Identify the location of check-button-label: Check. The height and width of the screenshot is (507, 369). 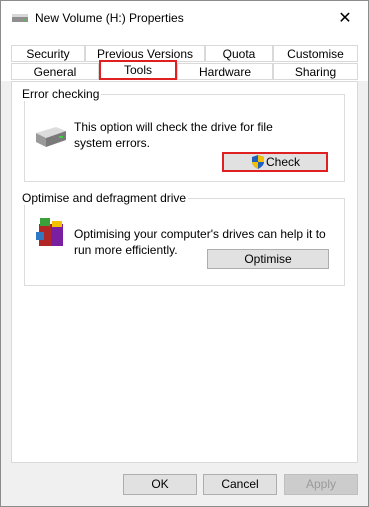
(283, 162).